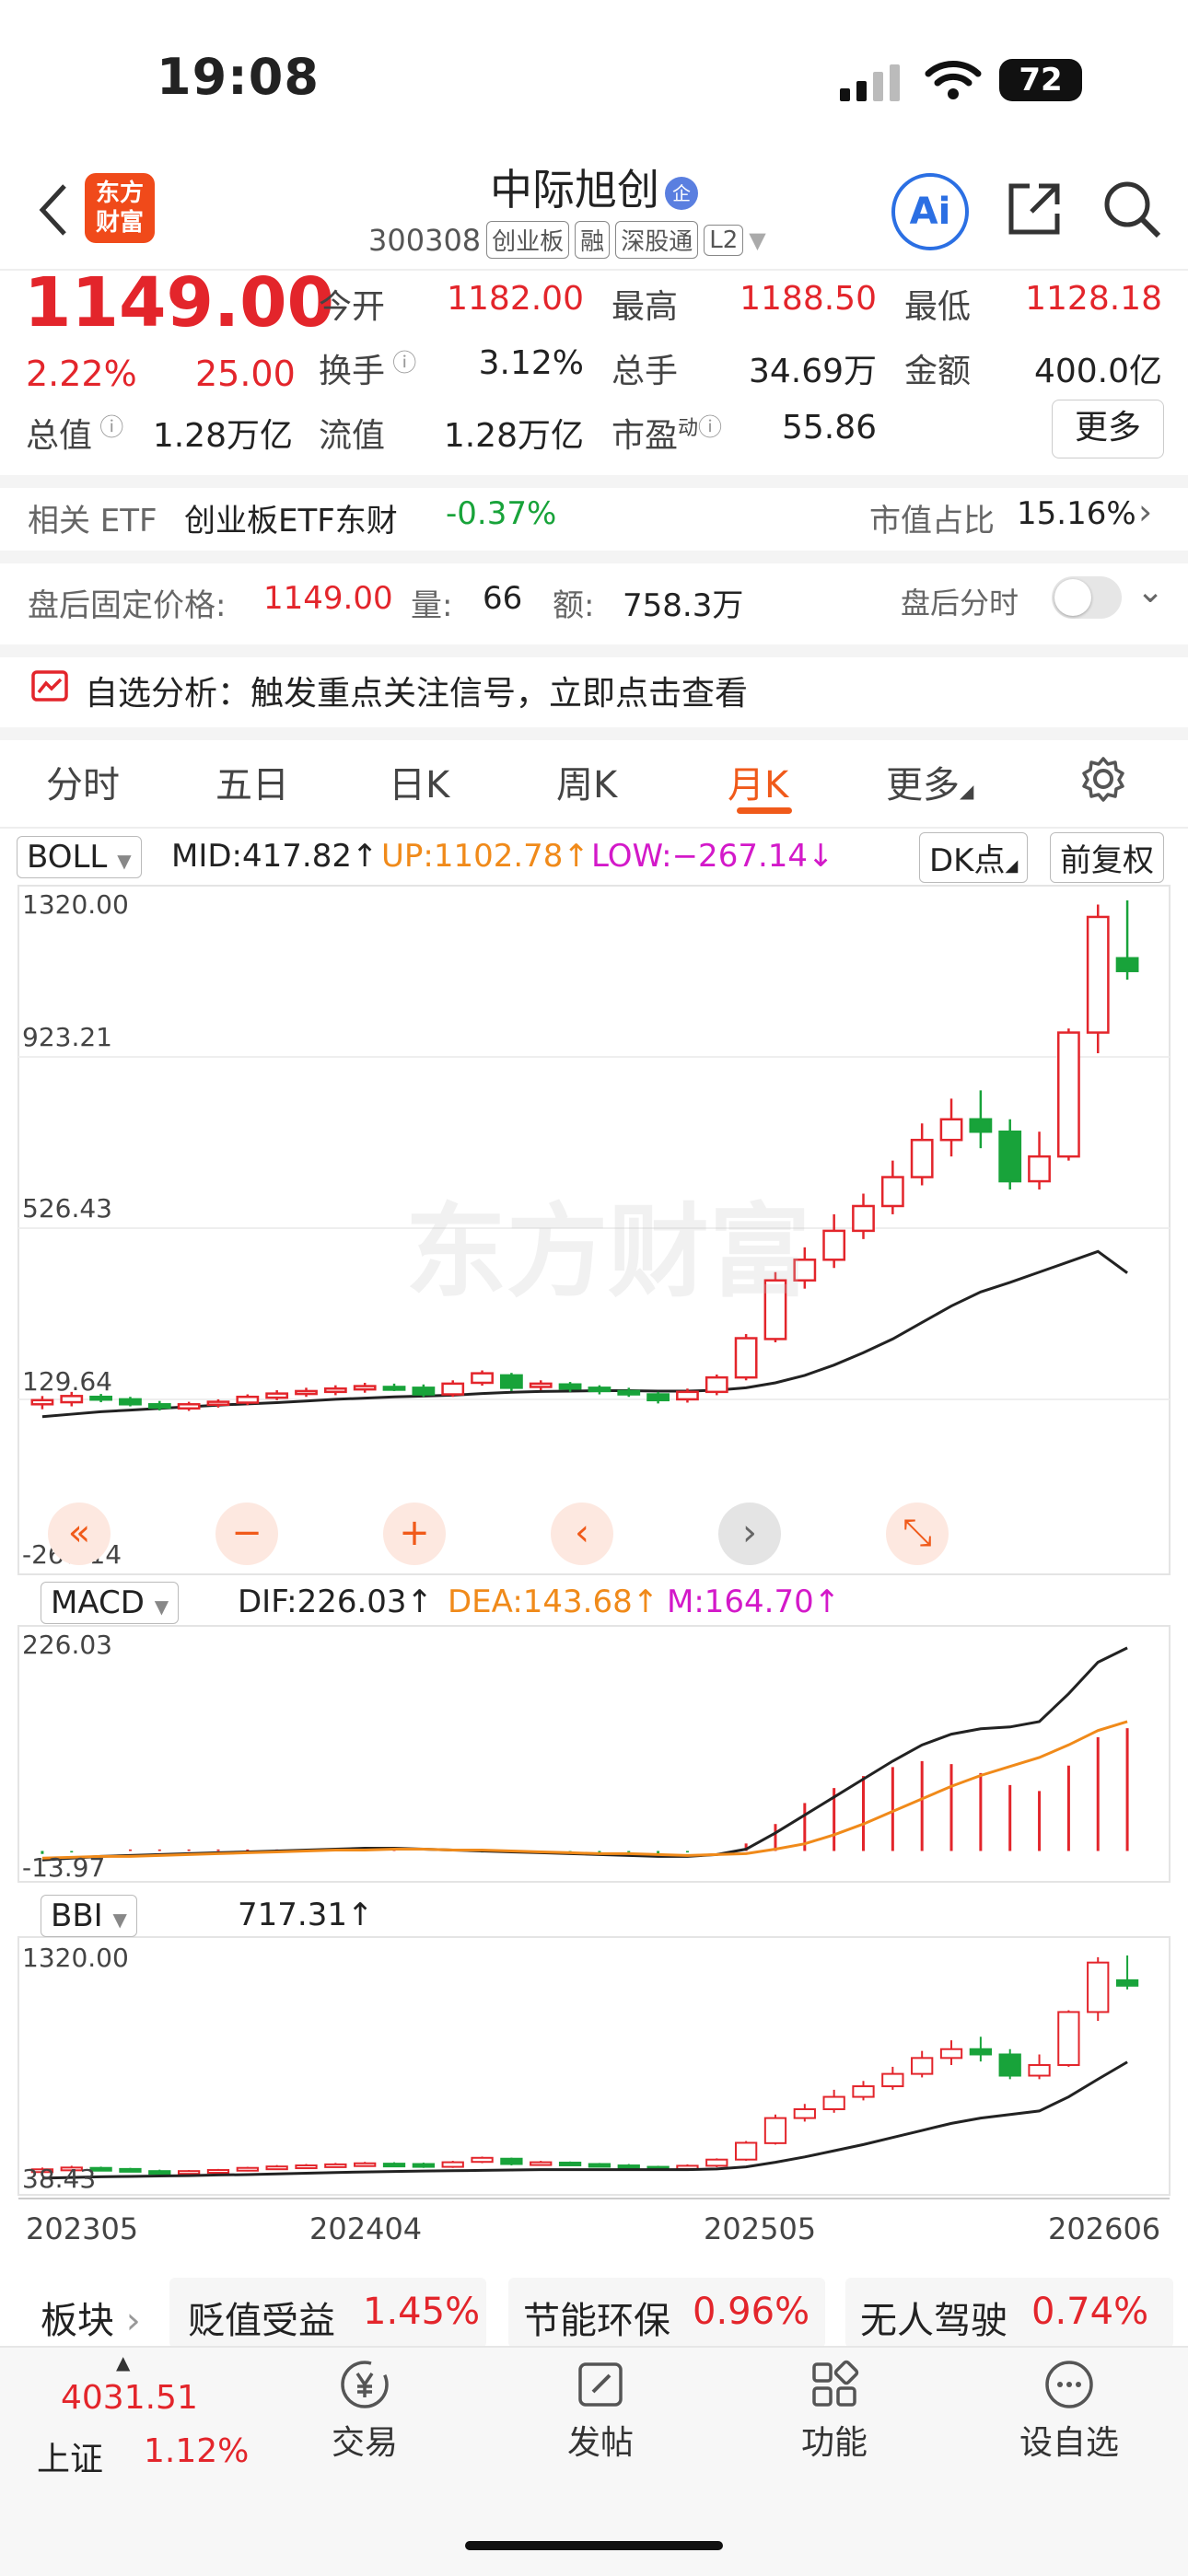 This screenshot has height=2576, width=1188. Describe the element at coordinates (1103, 779) in the screenshot. I see `gear-icon` at that location.